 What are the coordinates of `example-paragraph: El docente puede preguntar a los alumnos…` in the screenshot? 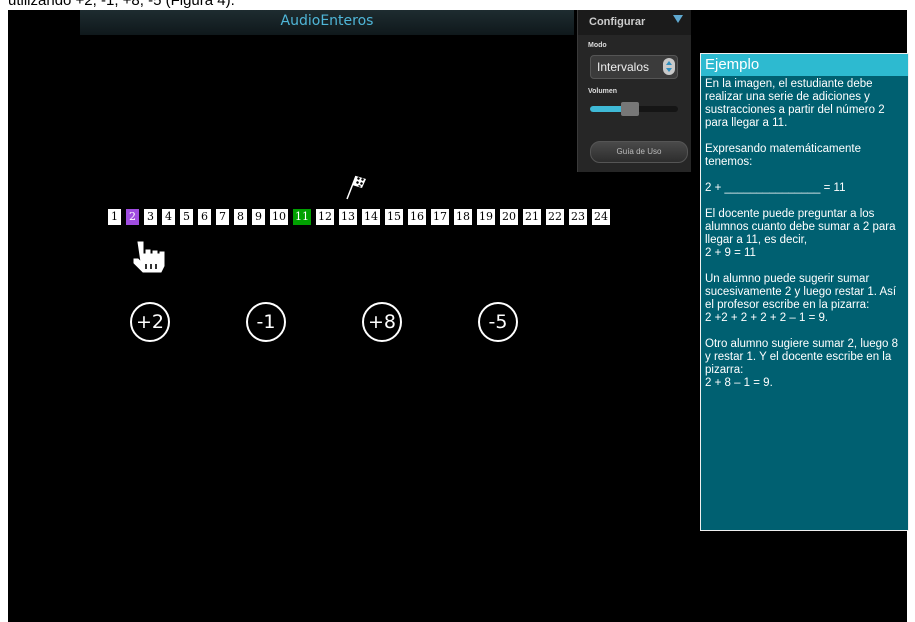 It's located at (804, 234).